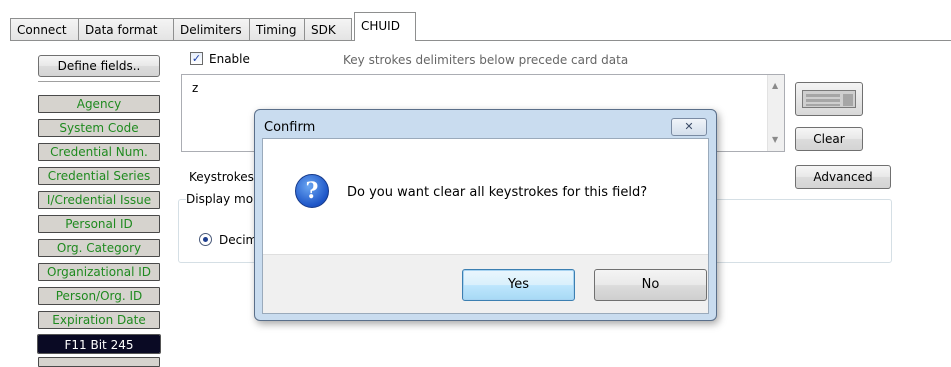 The image size is (951, 367). What do you see at coordinates (328, 29) in the screenshot?
I see `tab-sdk: SDK` at bounding box center [328, 29].